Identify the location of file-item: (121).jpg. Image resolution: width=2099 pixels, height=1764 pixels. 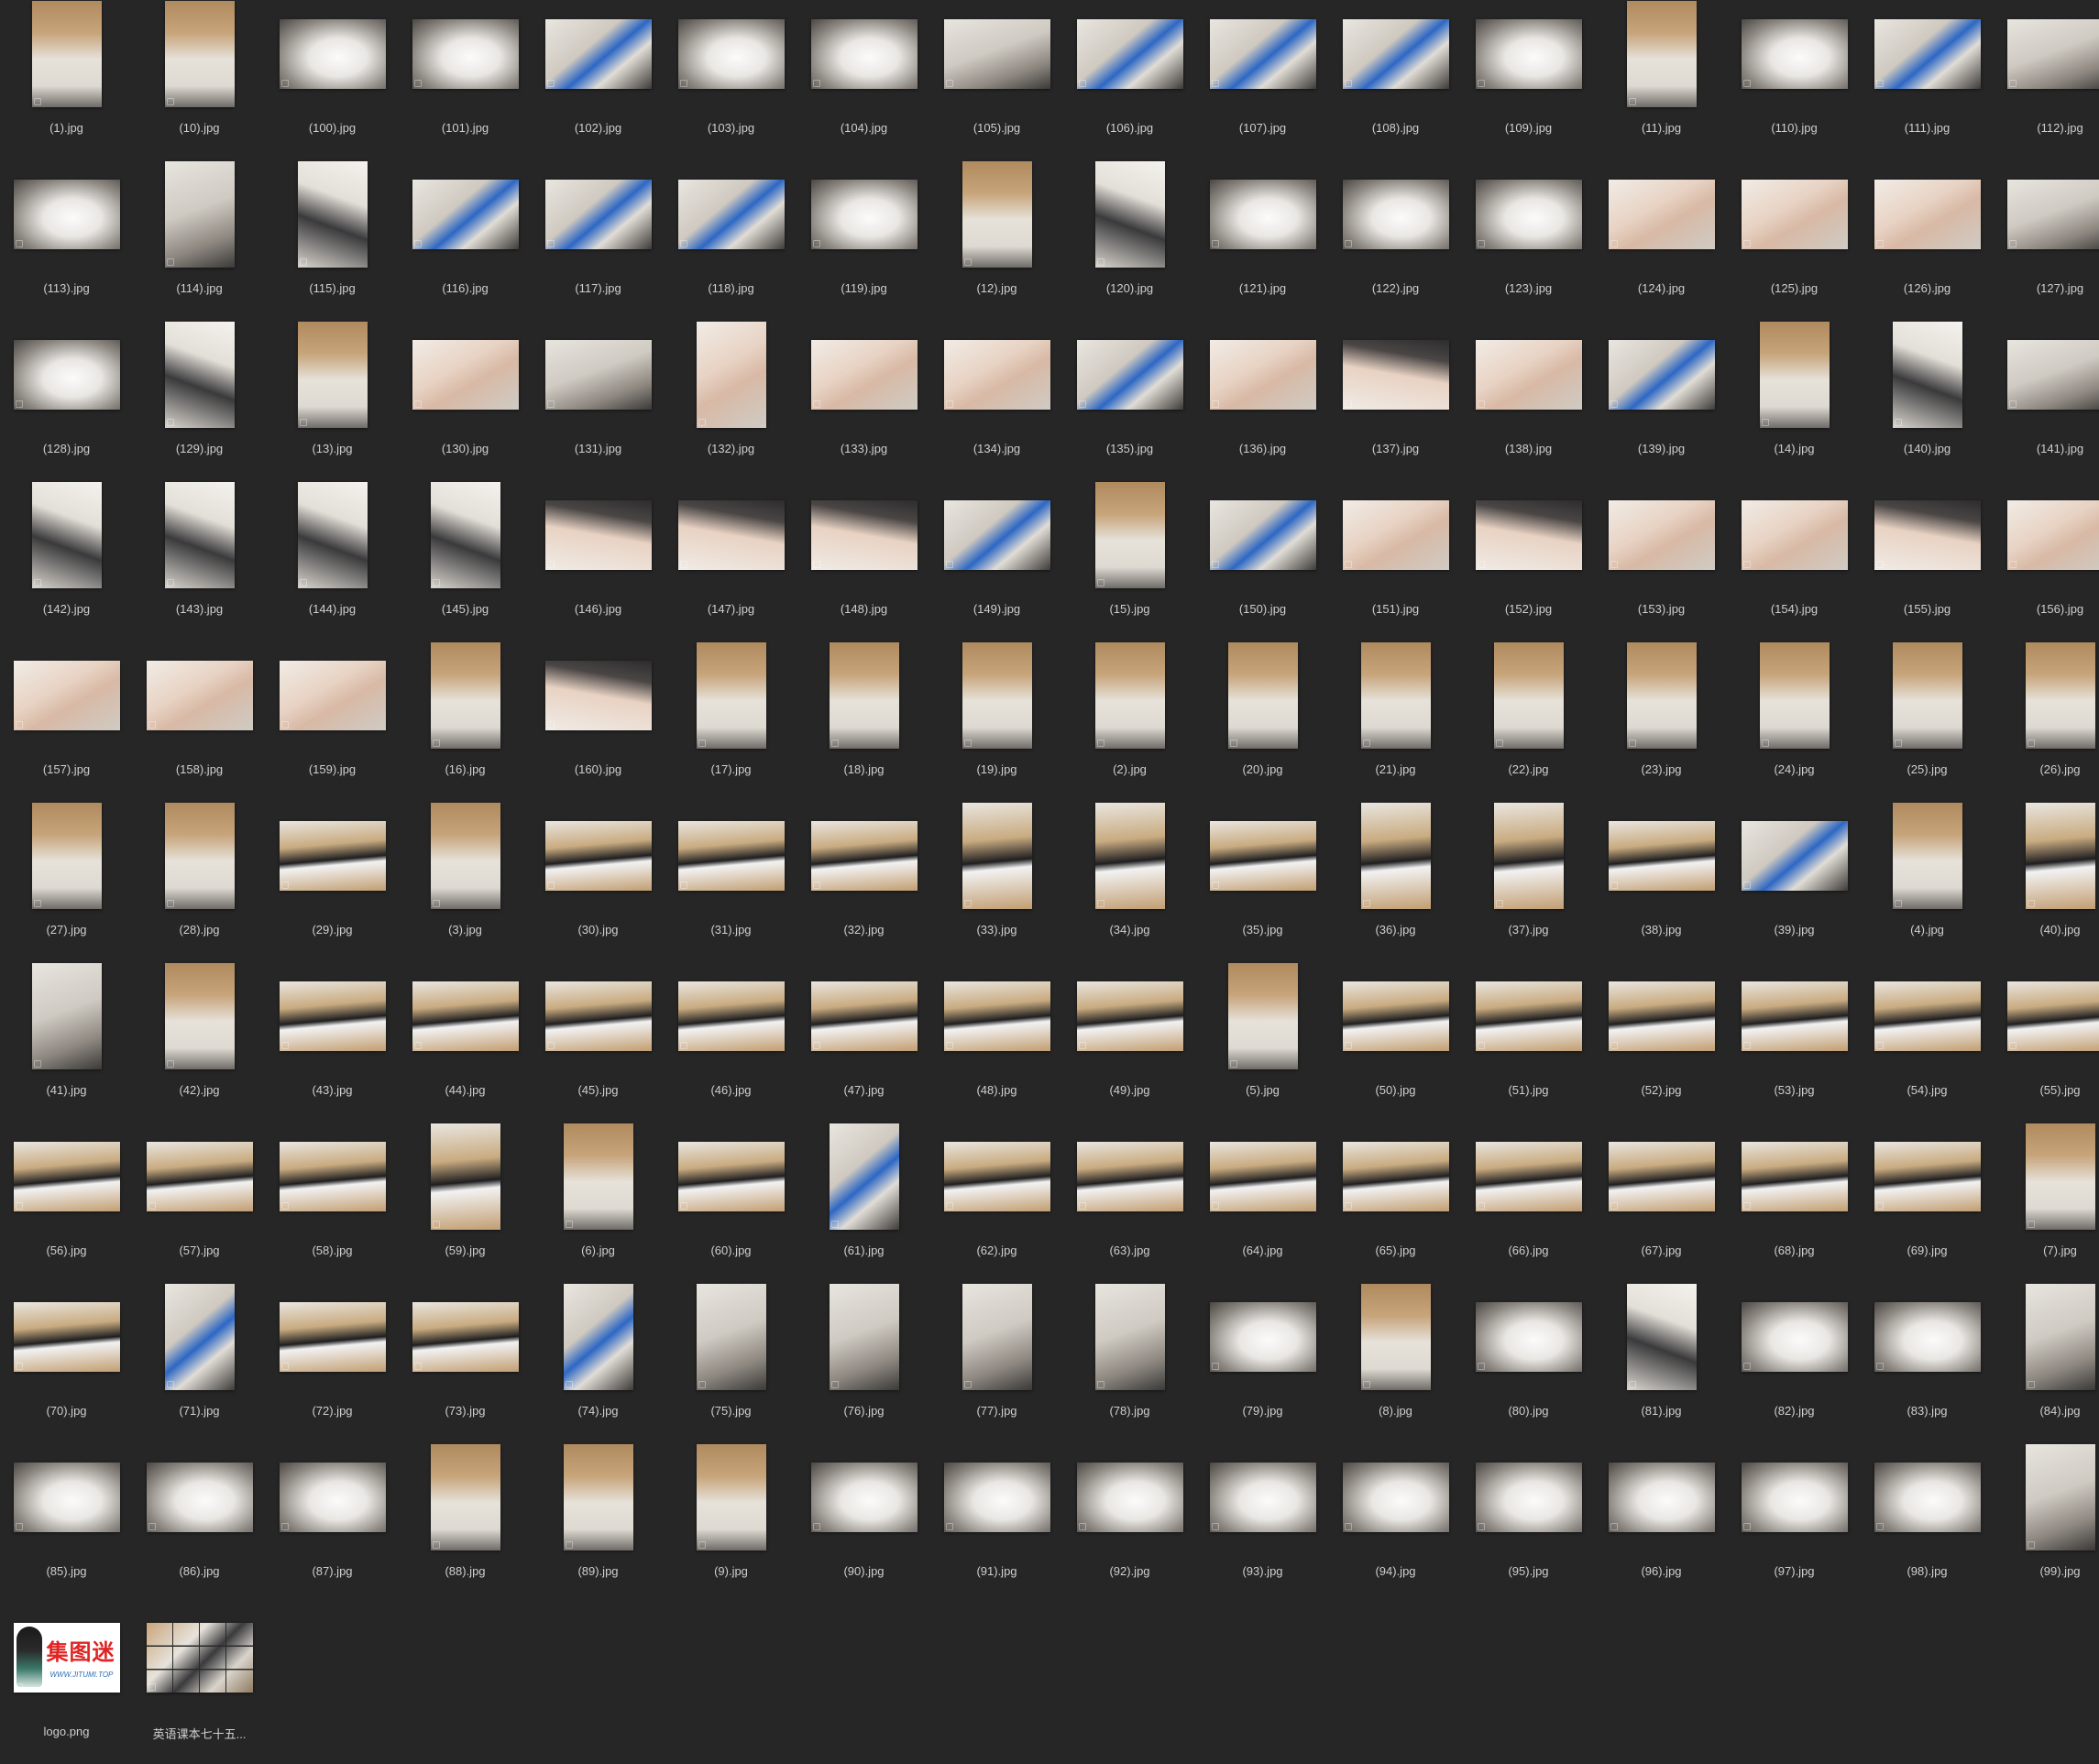
(1262, 240).